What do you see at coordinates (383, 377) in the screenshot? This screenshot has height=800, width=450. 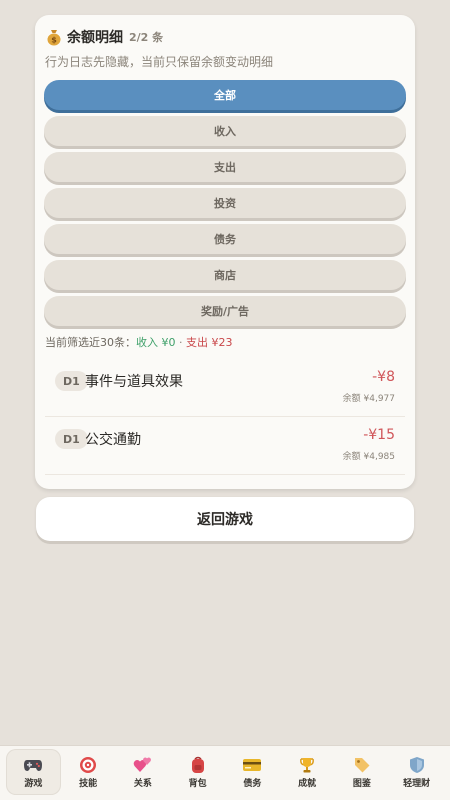 I see `entry-amount: -¥8` at bounding box center [383, 377].